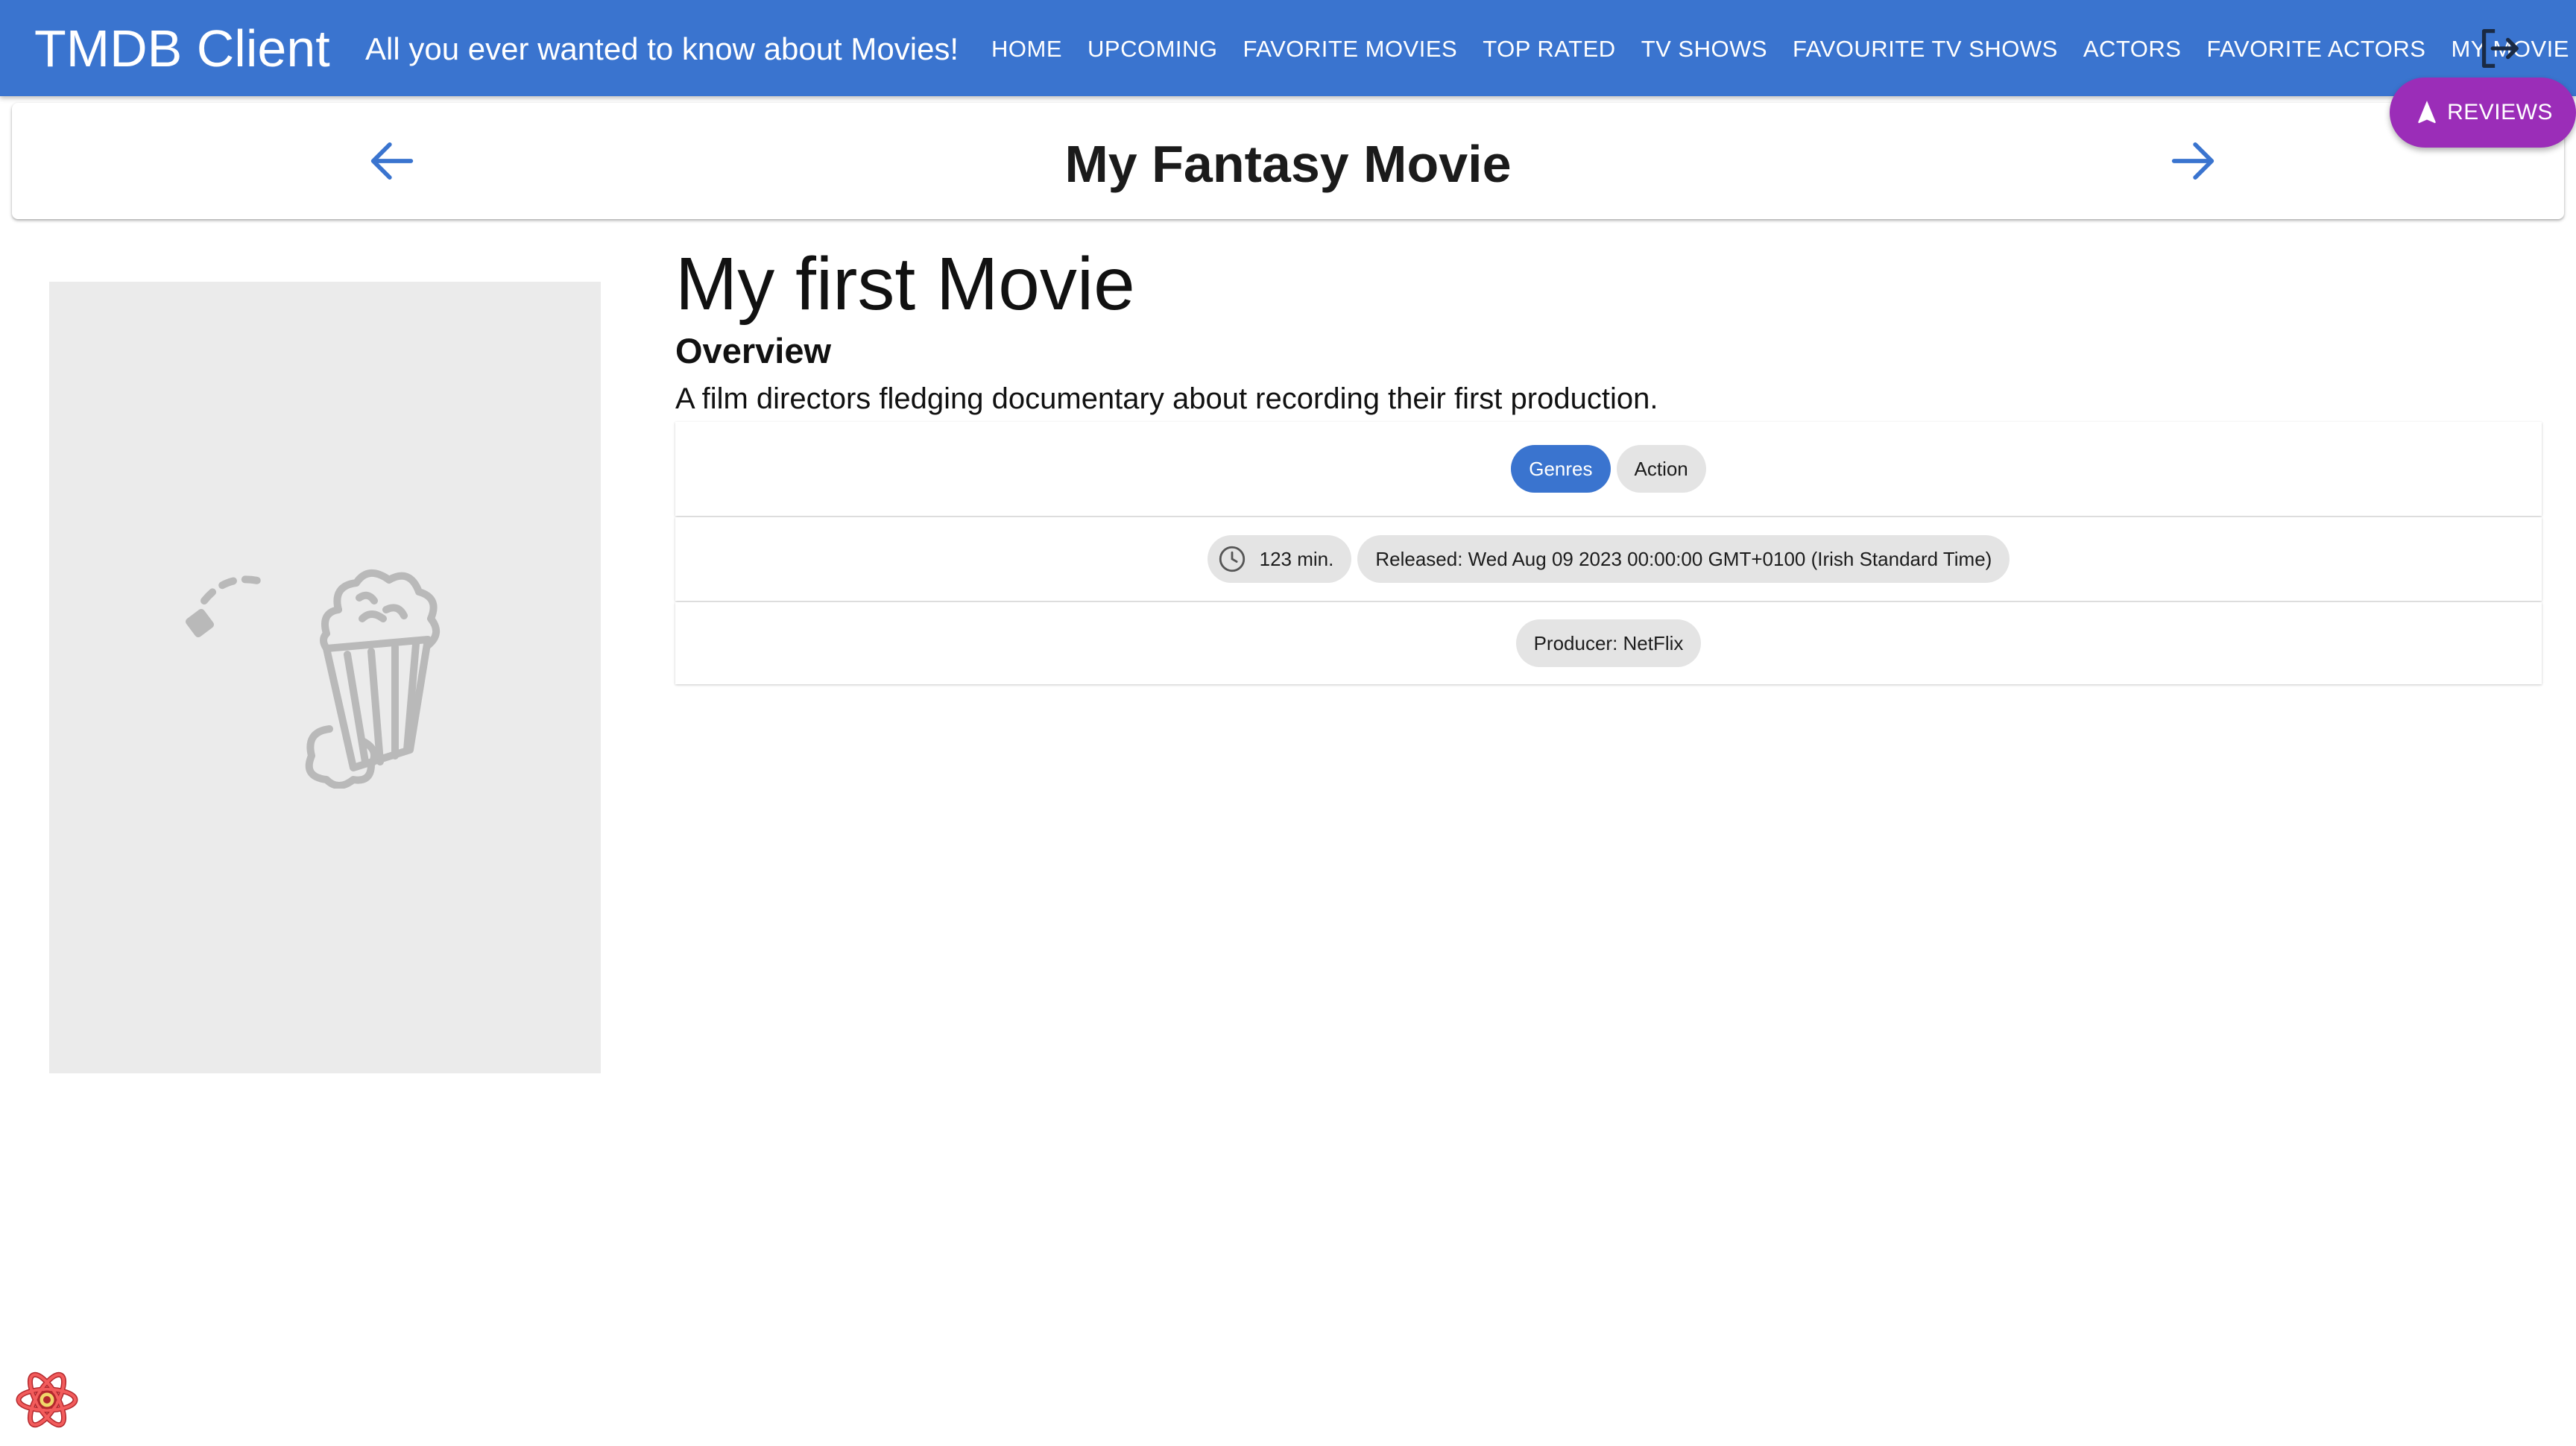  What do you see at coordinates (1027, 49) in the screenshot?
I see `nav-home: HOME` at bounding box center [1027, 49].